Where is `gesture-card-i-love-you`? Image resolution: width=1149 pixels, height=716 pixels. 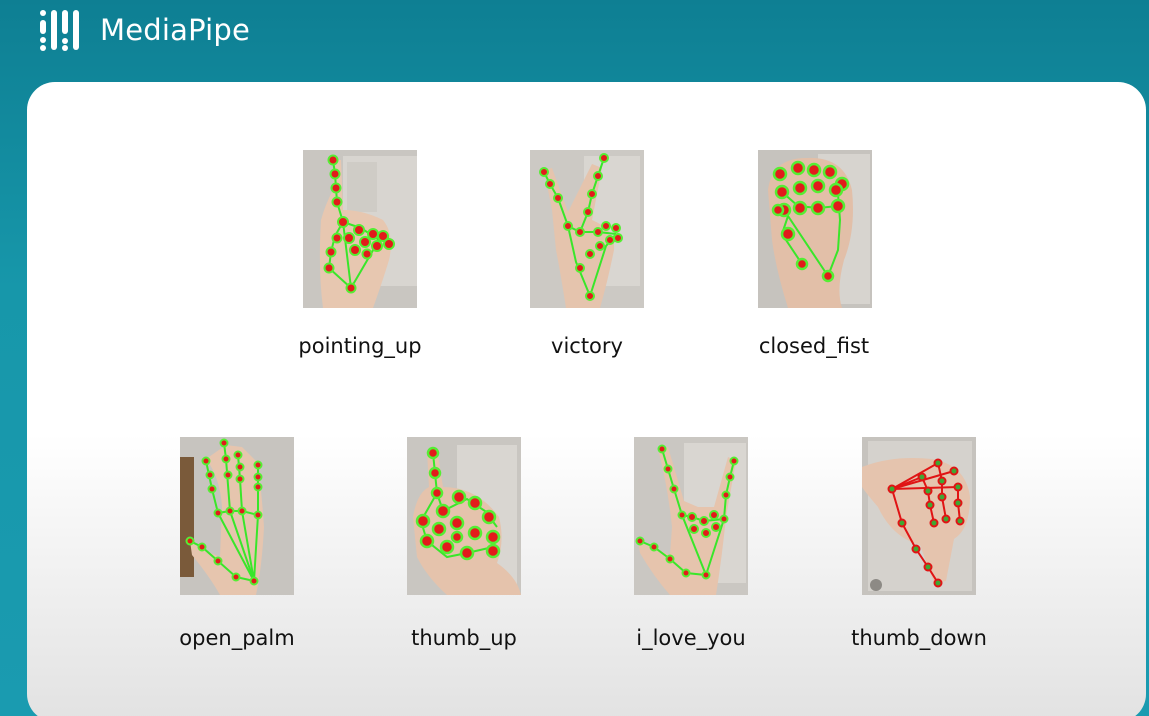 gesture-card-i-love-you is located at coordinates (691, 516).